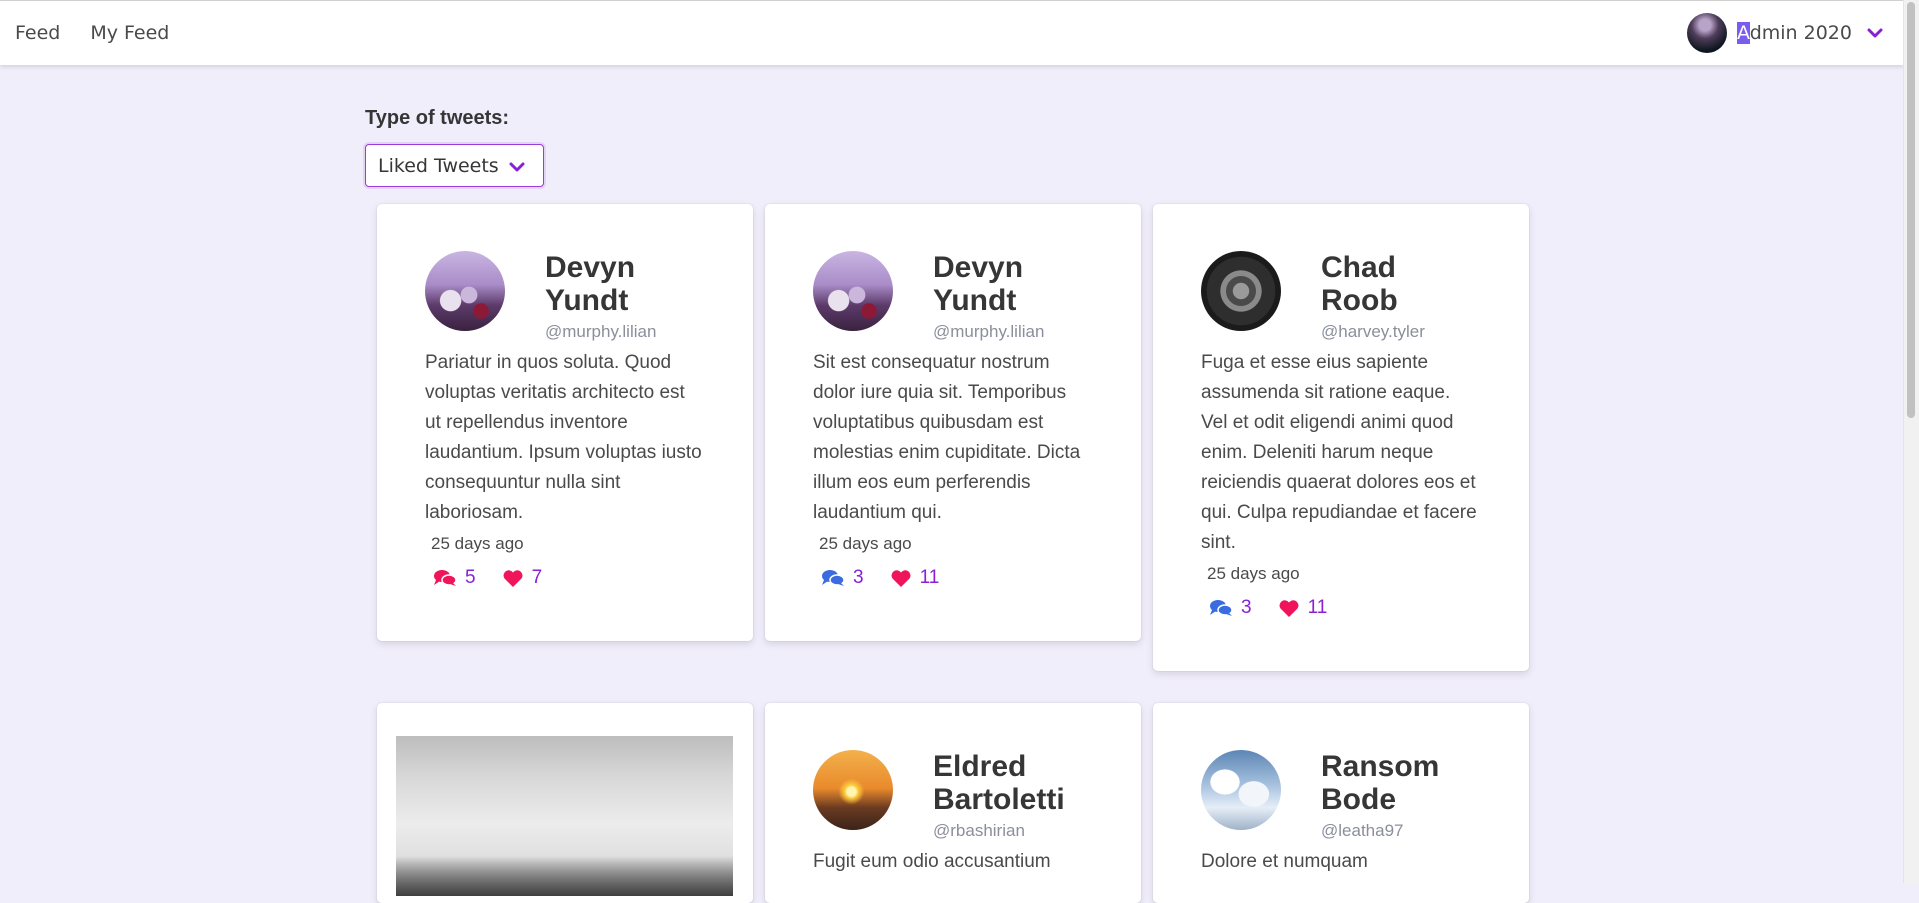 This screenshot has height=903, width=1919. I want to click on top-navbar: Feed My Feed Admin 2020, so click(952, 32).